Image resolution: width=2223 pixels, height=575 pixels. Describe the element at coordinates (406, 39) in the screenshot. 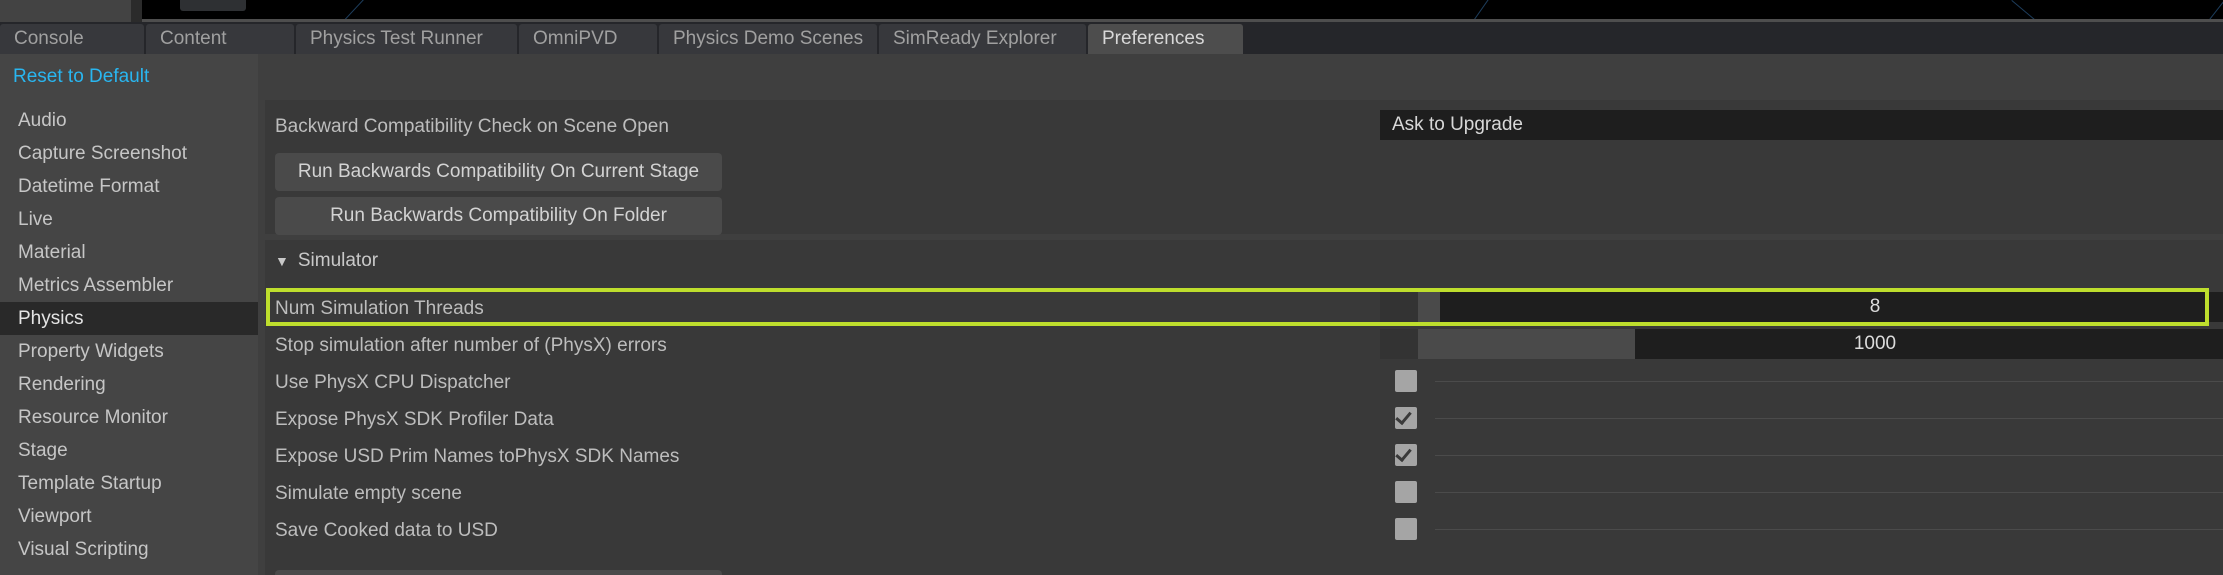

I see `tab-physics-test-runner: Physics Test Runner` at that location.